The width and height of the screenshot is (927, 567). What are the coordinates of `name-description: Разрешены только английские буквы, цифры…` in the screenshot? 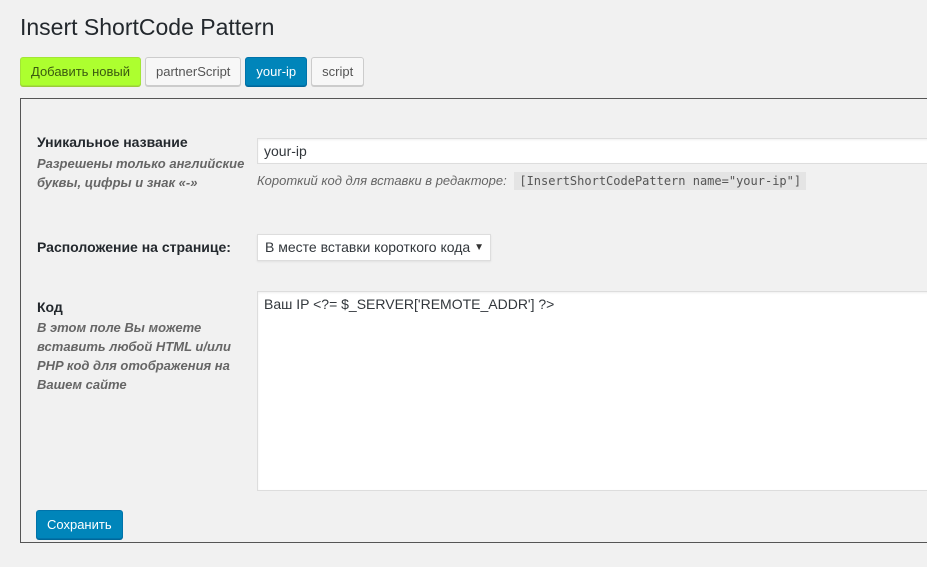 It's located at (141, 173).